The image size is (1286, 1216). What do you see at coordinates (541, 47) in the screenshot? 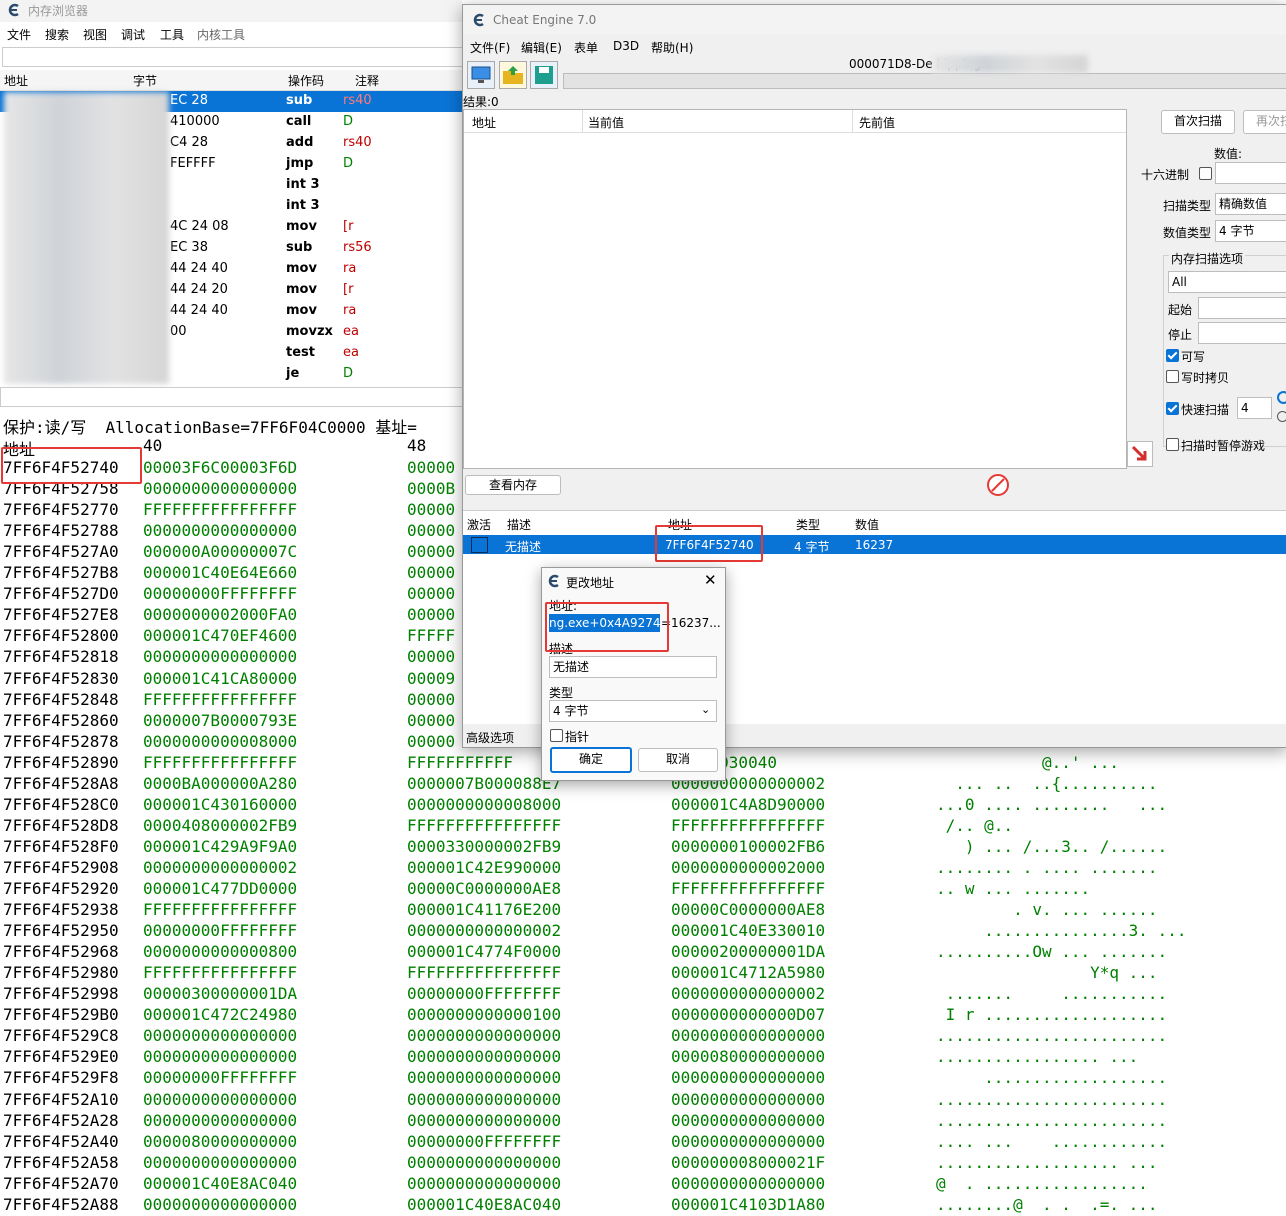
I see `ce-menu-edit: 编辑(E)` at bounding box center [541, 47].